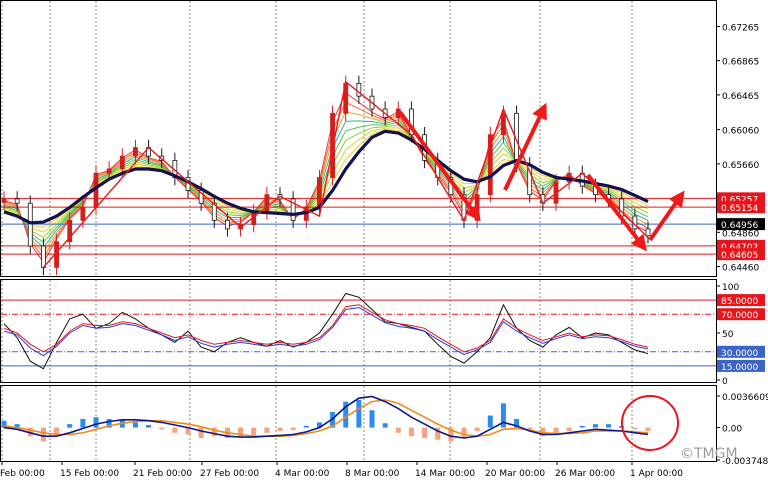 This screenshot has width=768, height=482. I want to click on y-tick-label: 0, so click(725, 382).